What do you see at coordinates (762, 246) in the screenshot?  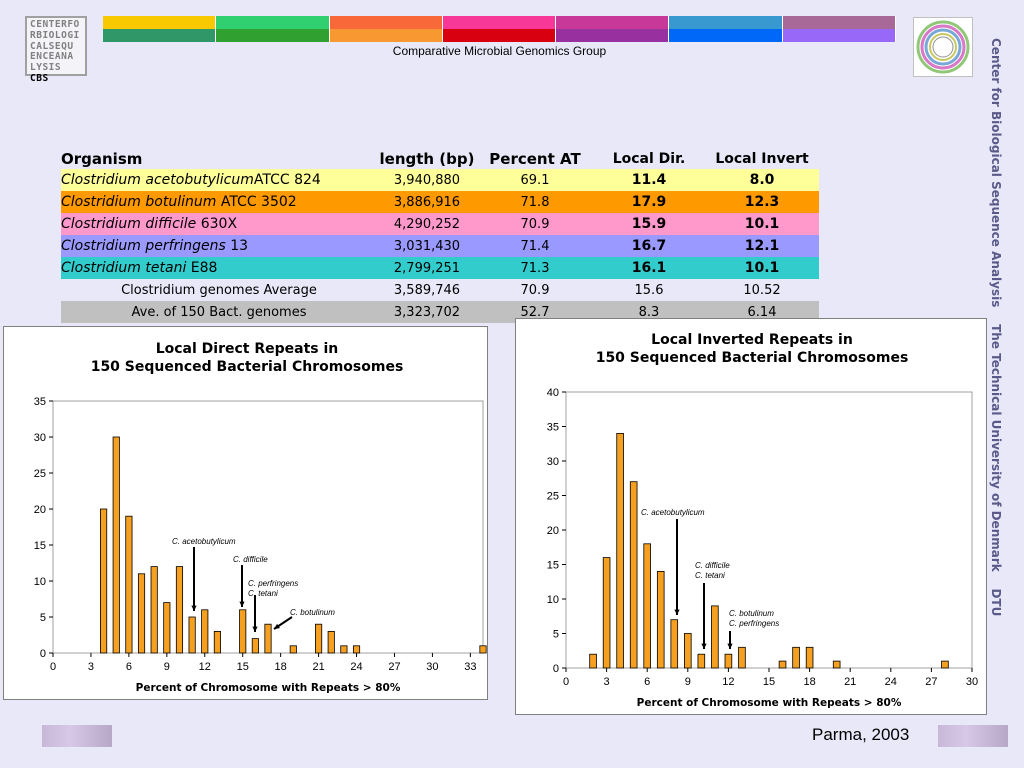 I see `local-invert-cell: 12.1` at bounding box center [762, 246].